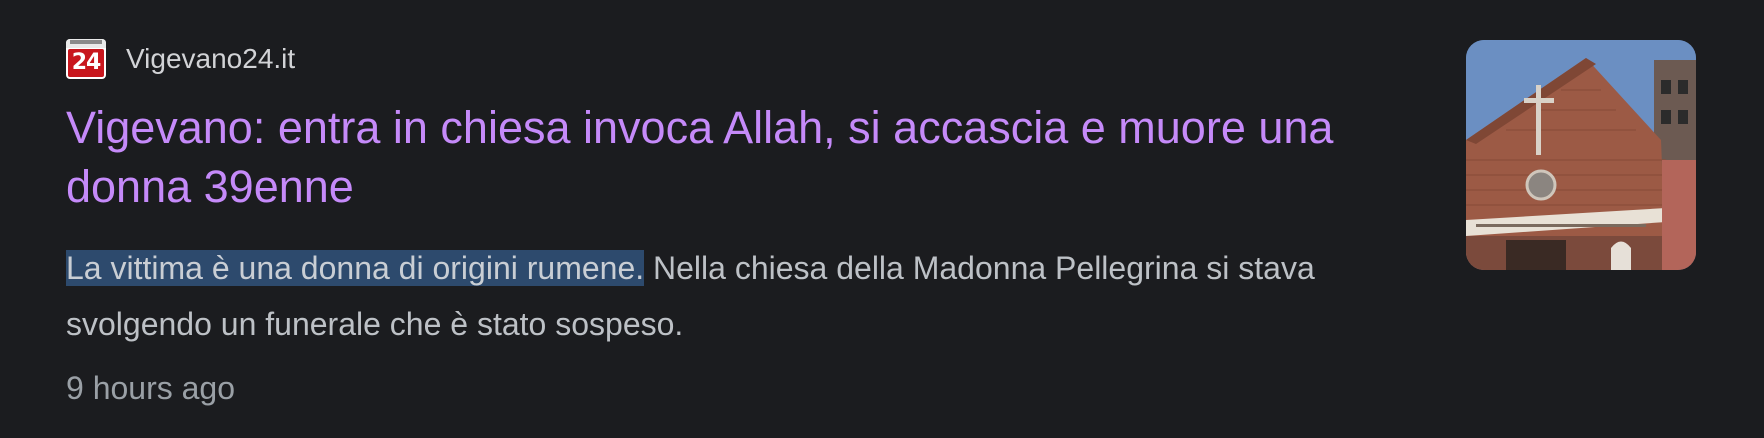  I want to click on source-row: 24 Vigevano24.it, so click(180, 59).